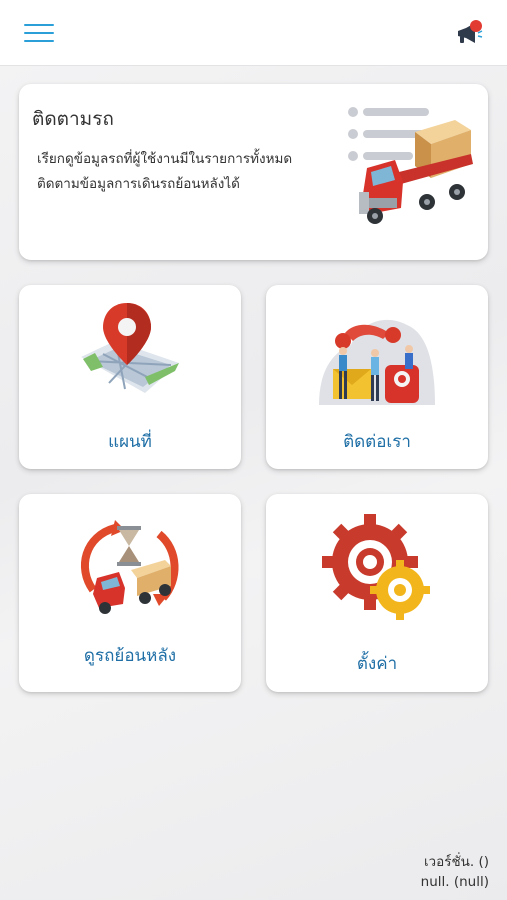 The width and height of the screenshot is (507, 900). What do you see at coordinates (377, 567) in the screenshot?
I see `gears-illustration` at bounding box center [377, 567].